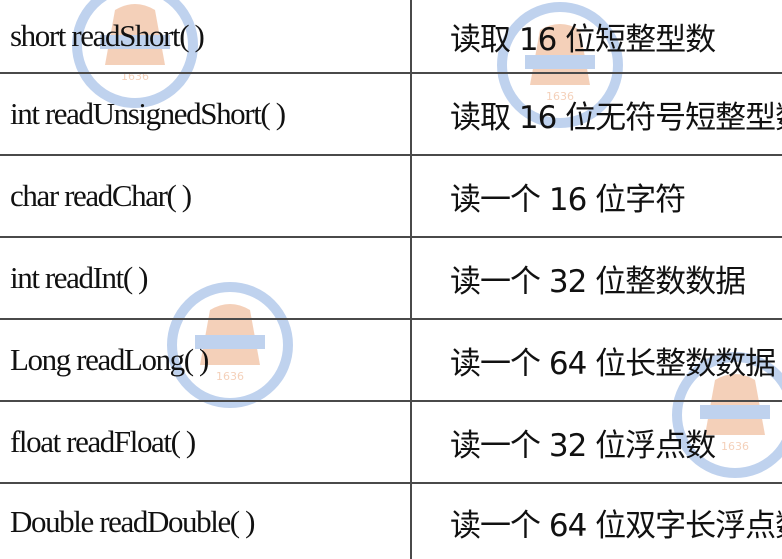  I want to click on method-description: 读取 16 位短整型数, so click(596, 37).